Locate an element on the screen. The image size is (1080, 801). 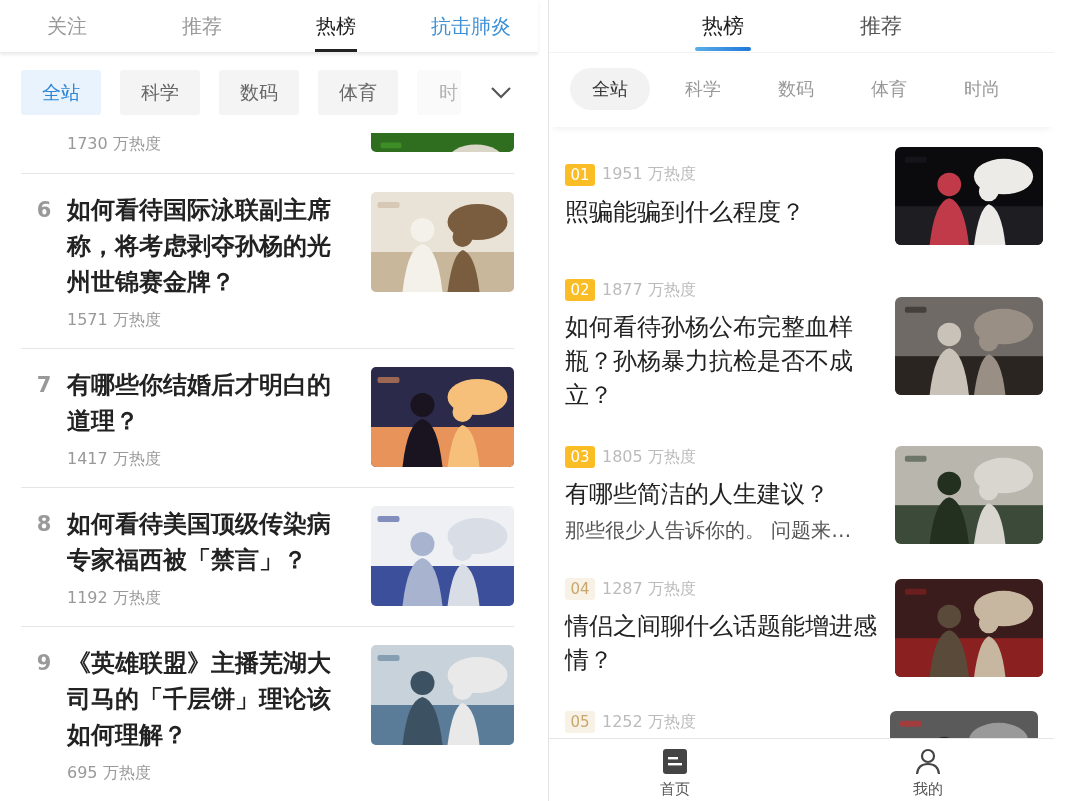
person-icon is located at coordinates (927, 761).